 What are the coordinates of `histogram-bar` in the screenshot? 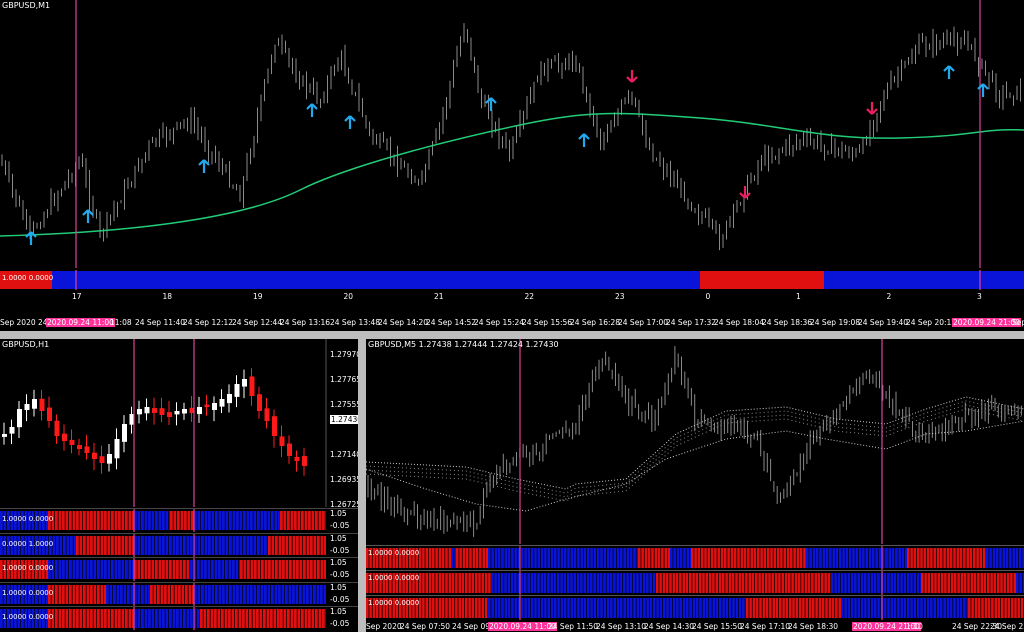 It's located at (695, 608).